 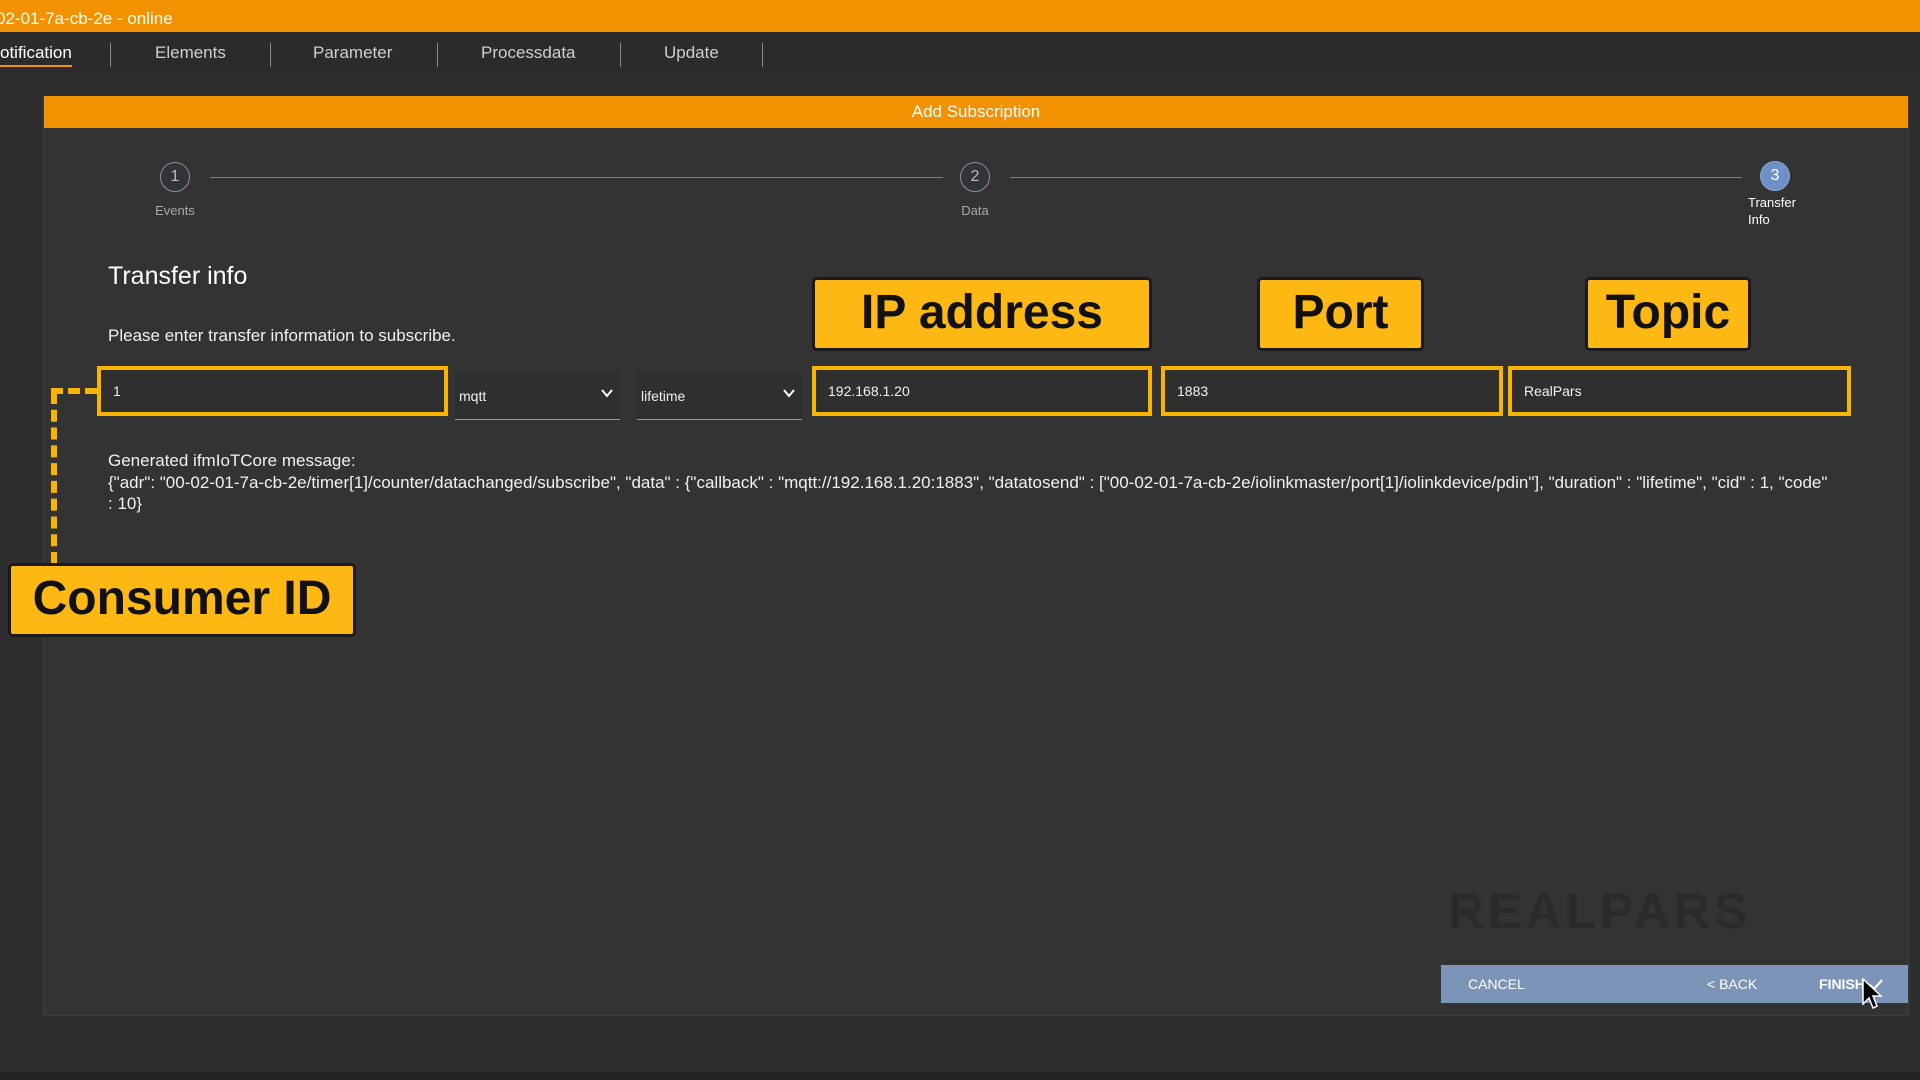 What do you see at coordinates (976, 112) in the screenshot?
I see `dialog-header: Add Subscription` at bounding box center [976, 112].